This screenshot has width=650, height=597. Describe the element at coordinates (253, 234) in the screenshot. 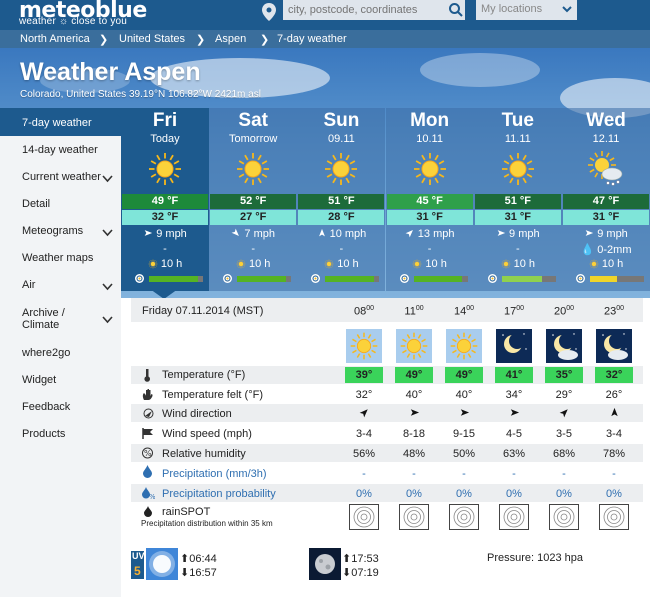

I see `wind-speed: 7 mph` at that location.